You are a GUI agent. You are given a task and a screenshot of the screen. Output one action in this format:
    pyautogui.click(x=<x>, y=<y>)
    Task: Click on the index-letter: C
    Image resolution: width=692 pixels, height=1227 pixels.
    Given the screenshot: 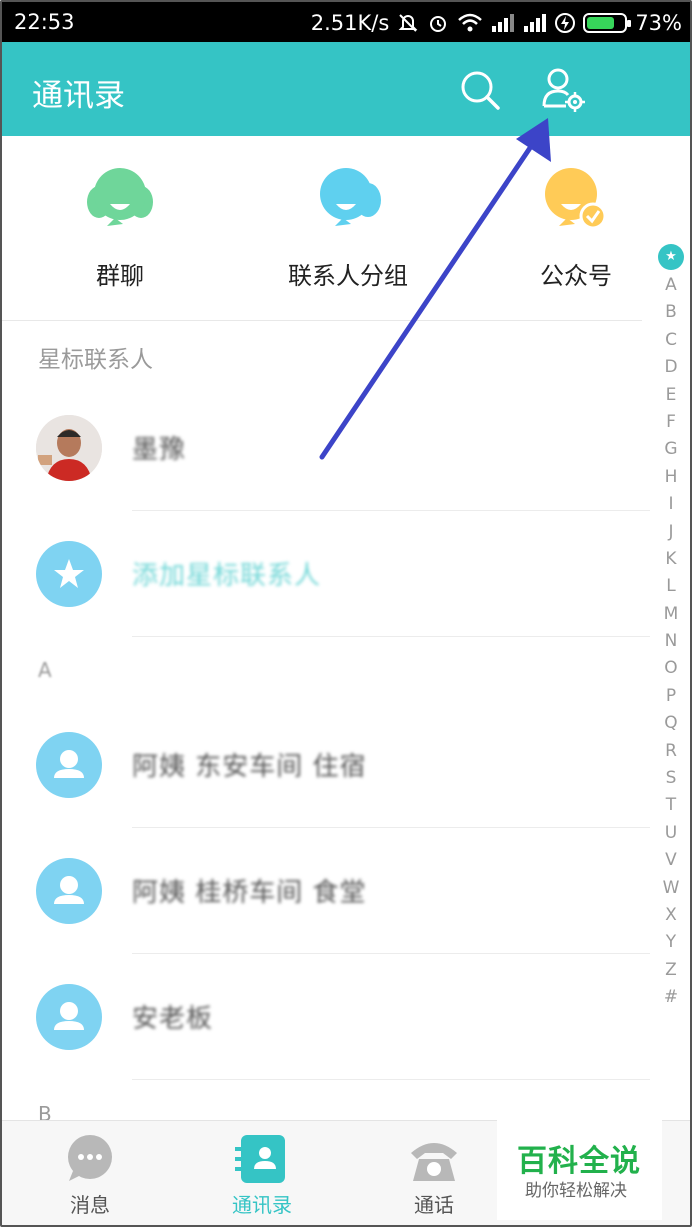 What is the action you would take?
    pyautogui.click(x=671, y=340)
    